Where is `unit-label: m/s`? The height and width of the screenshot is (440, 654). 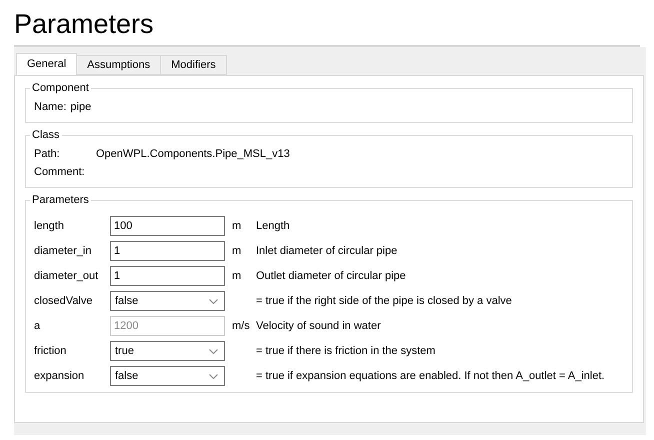
unit-label: m/s is located at coordinates (241, 326).